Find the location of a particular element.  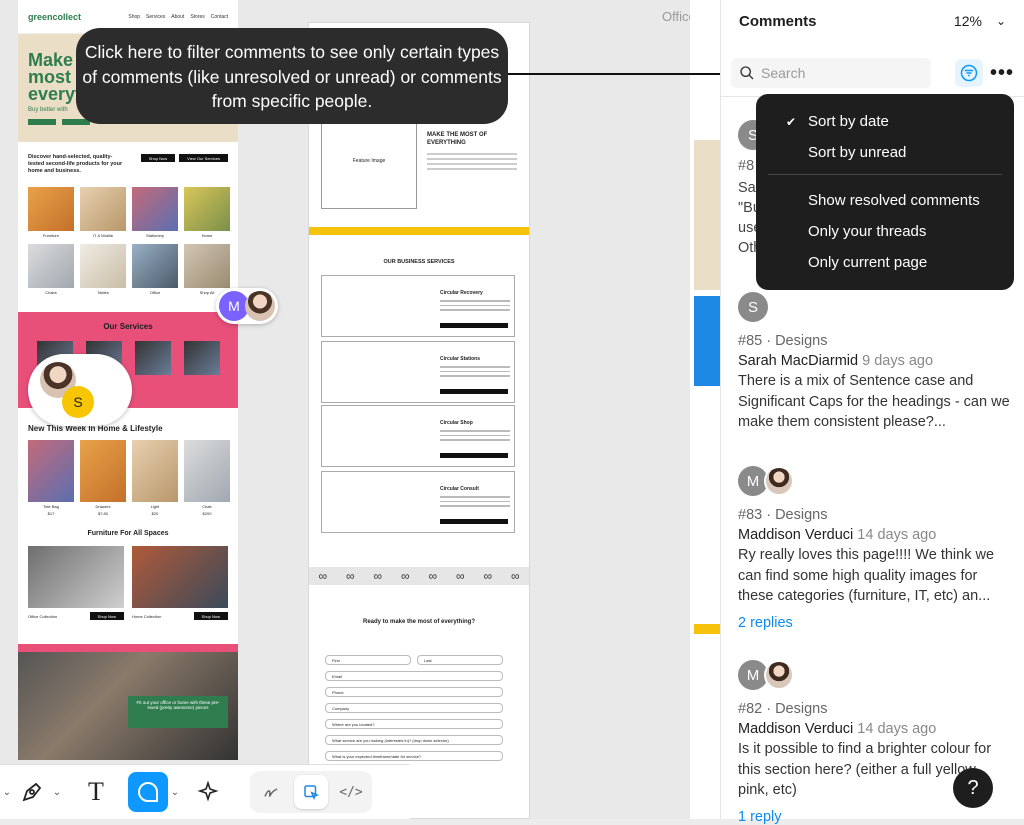

product-price: $20 is located at coordinates (155, 513).